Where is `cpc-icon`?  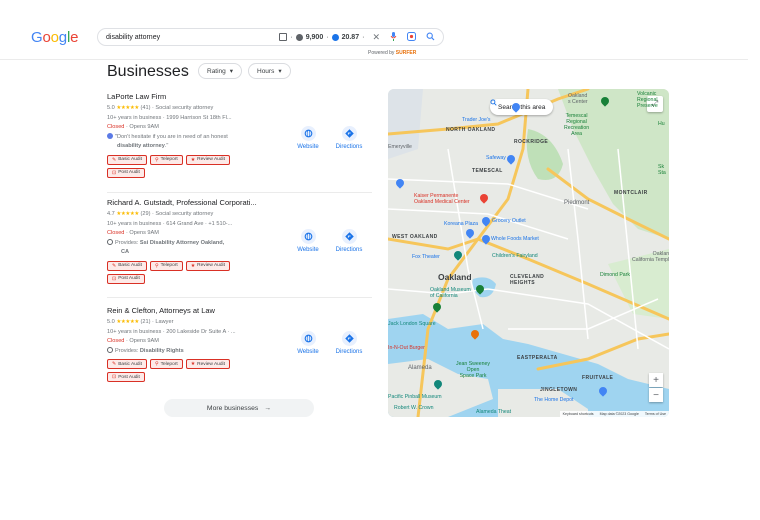 cpc-icon is located at coordinates (335, 37).